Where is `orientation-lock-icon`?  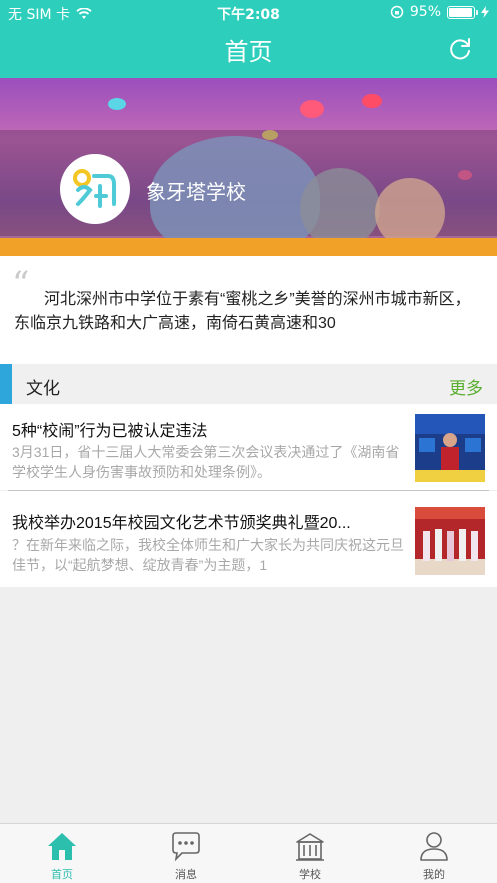
orientation-lock-icon is located at coordinates (397, 12).